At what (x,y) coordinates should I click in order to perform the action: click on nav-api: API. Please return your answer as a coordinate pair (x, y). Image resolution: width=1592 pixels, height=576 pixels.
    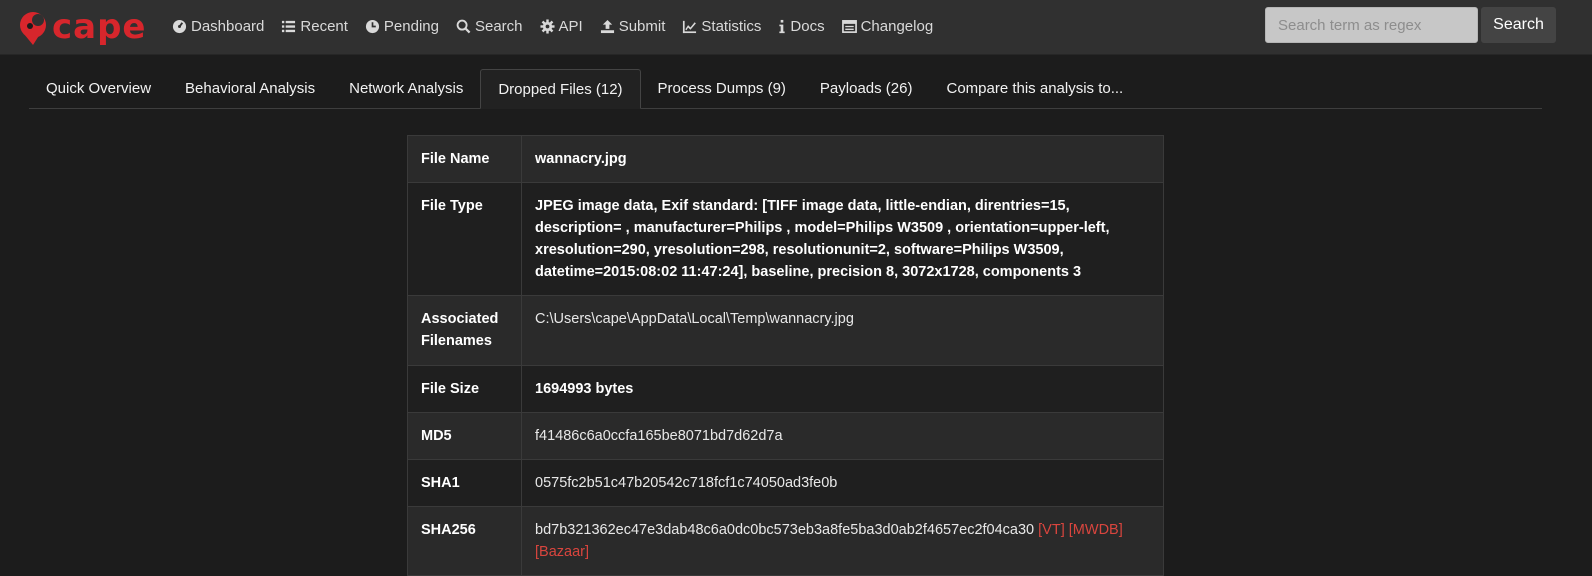
    Looking at the image, I should click on (561, 26).